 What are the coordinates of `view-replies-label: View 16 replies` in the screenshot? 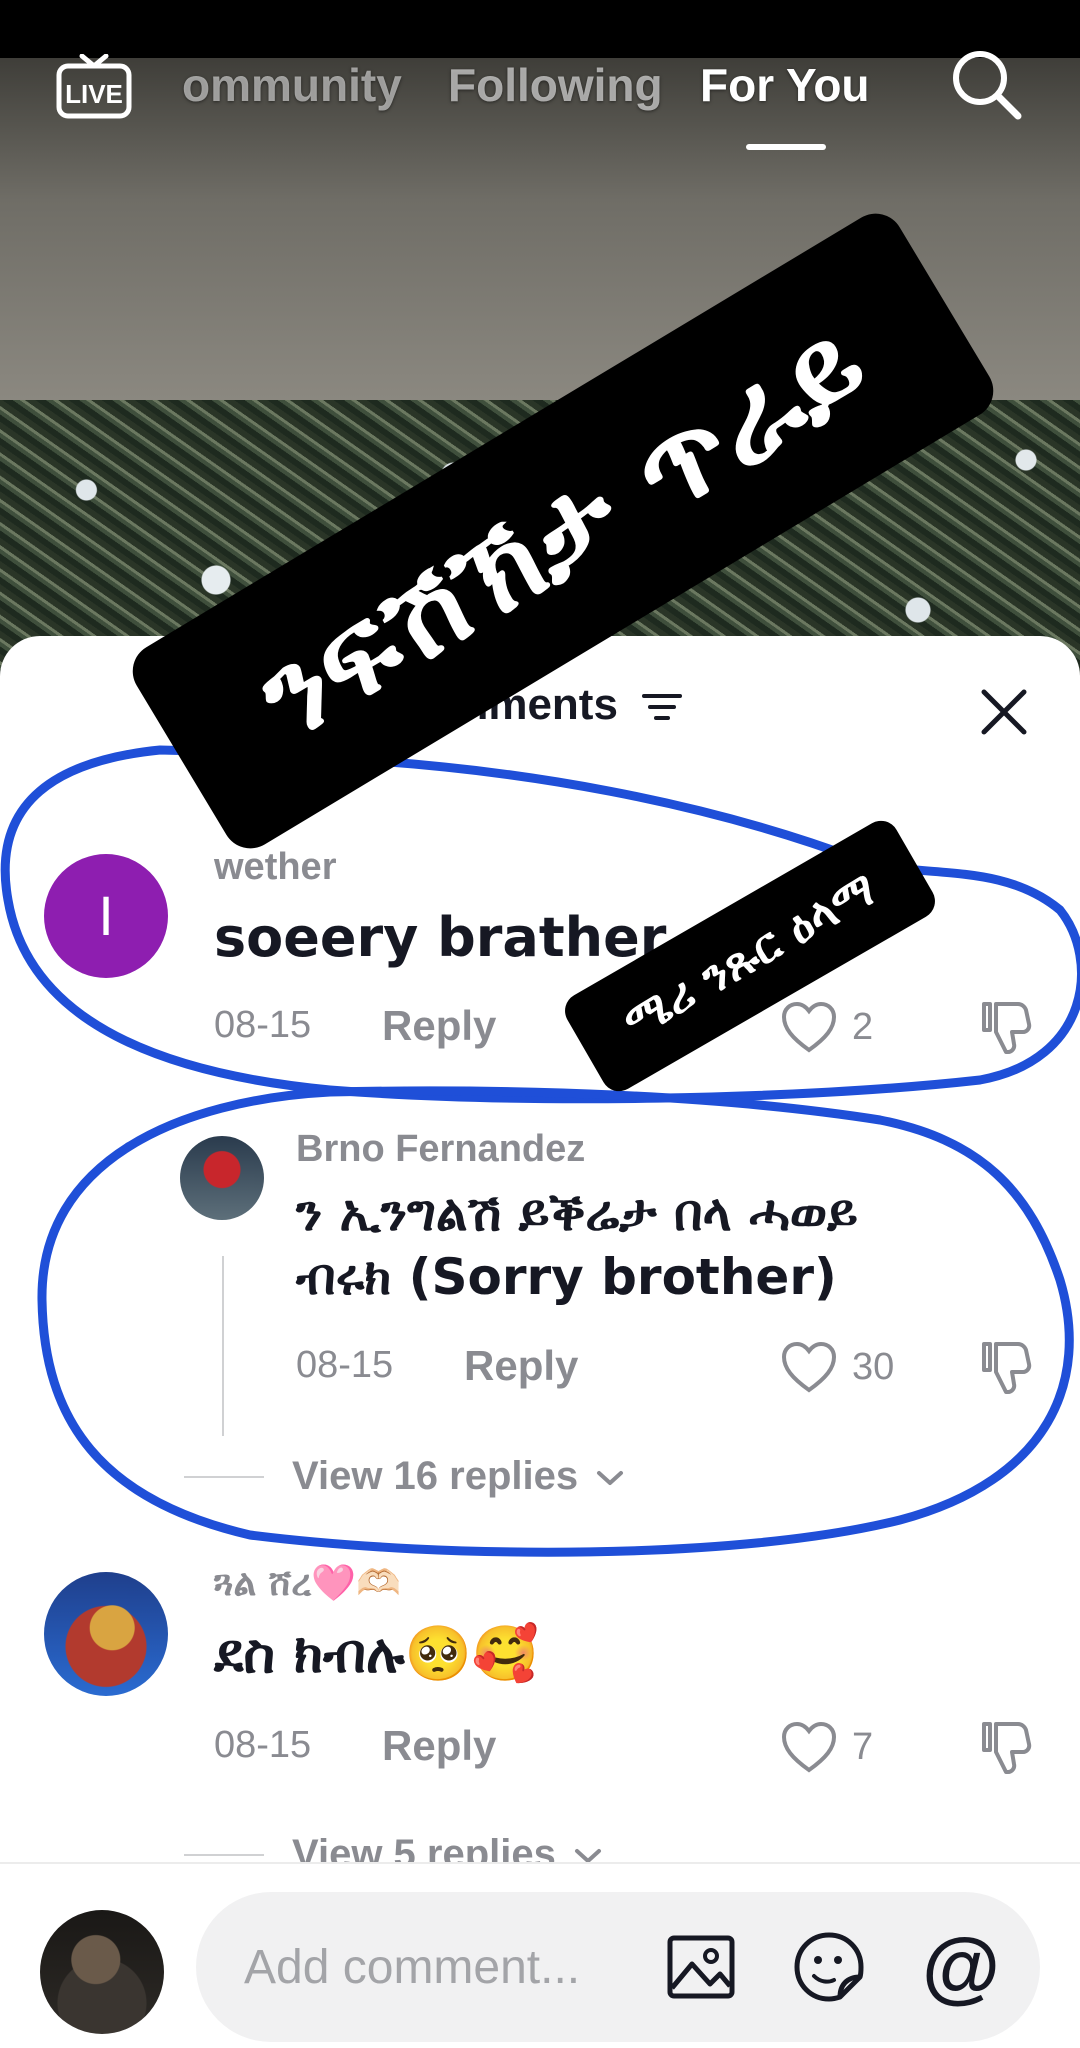 It's located at (435, 1476).